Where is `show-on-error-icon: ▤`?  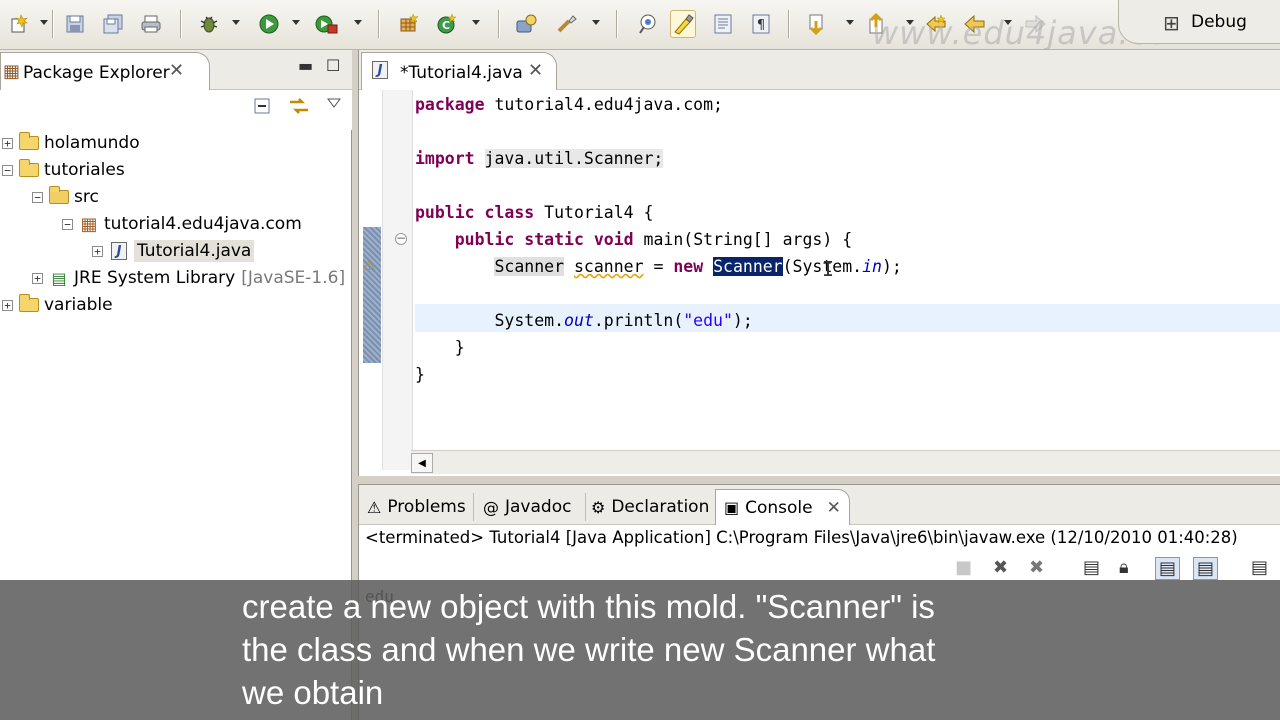
show-on-error-icon: ▤ is located at coordinates (1206, 568).